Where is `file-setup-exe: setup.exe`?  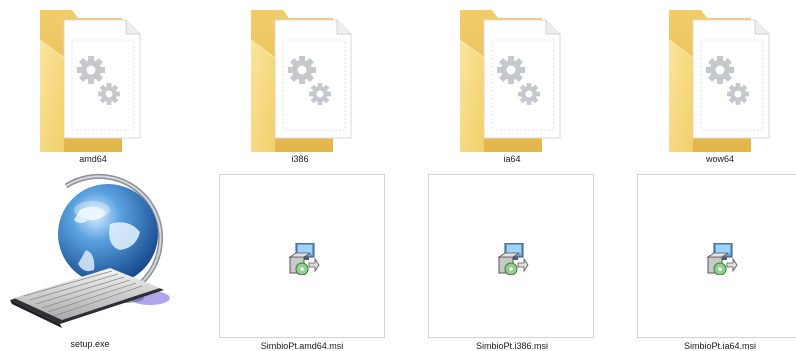
file-setup-exe: setup.exe is located at coordinates (100, 261).